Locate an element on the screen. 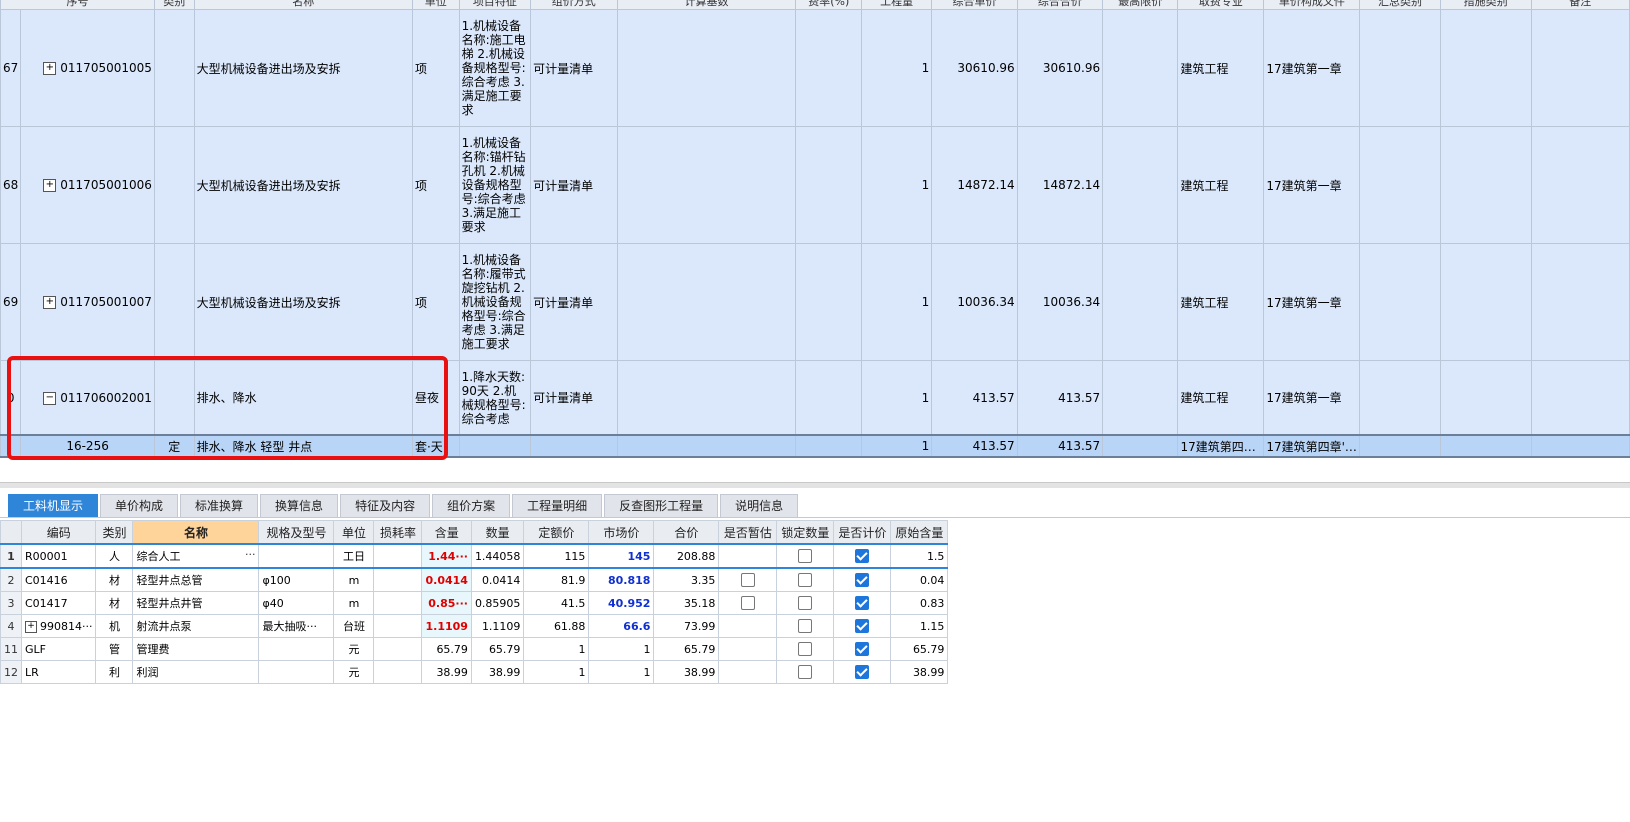 Image resolution: width=1630 pixels, height=822 pixels. sub-summary is located at coordinates (1400, 446).